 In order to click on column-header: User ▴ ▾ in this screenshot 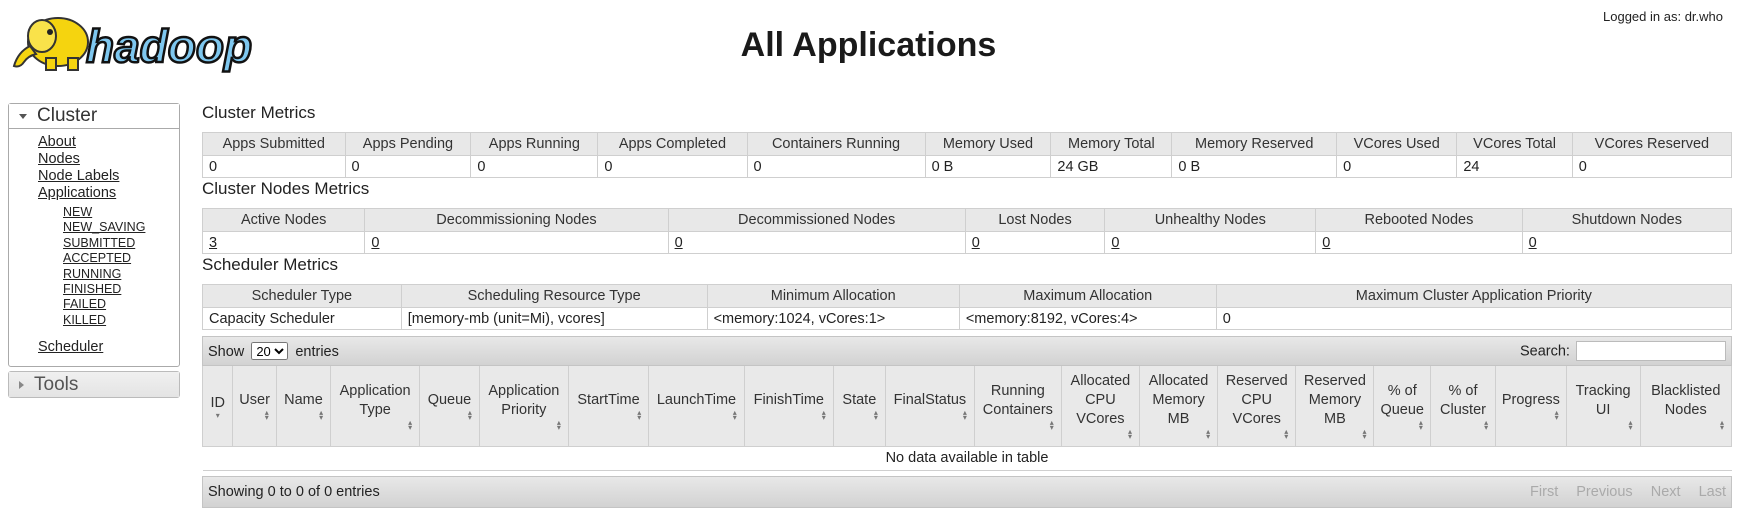, I will do `click(254, 406)`.